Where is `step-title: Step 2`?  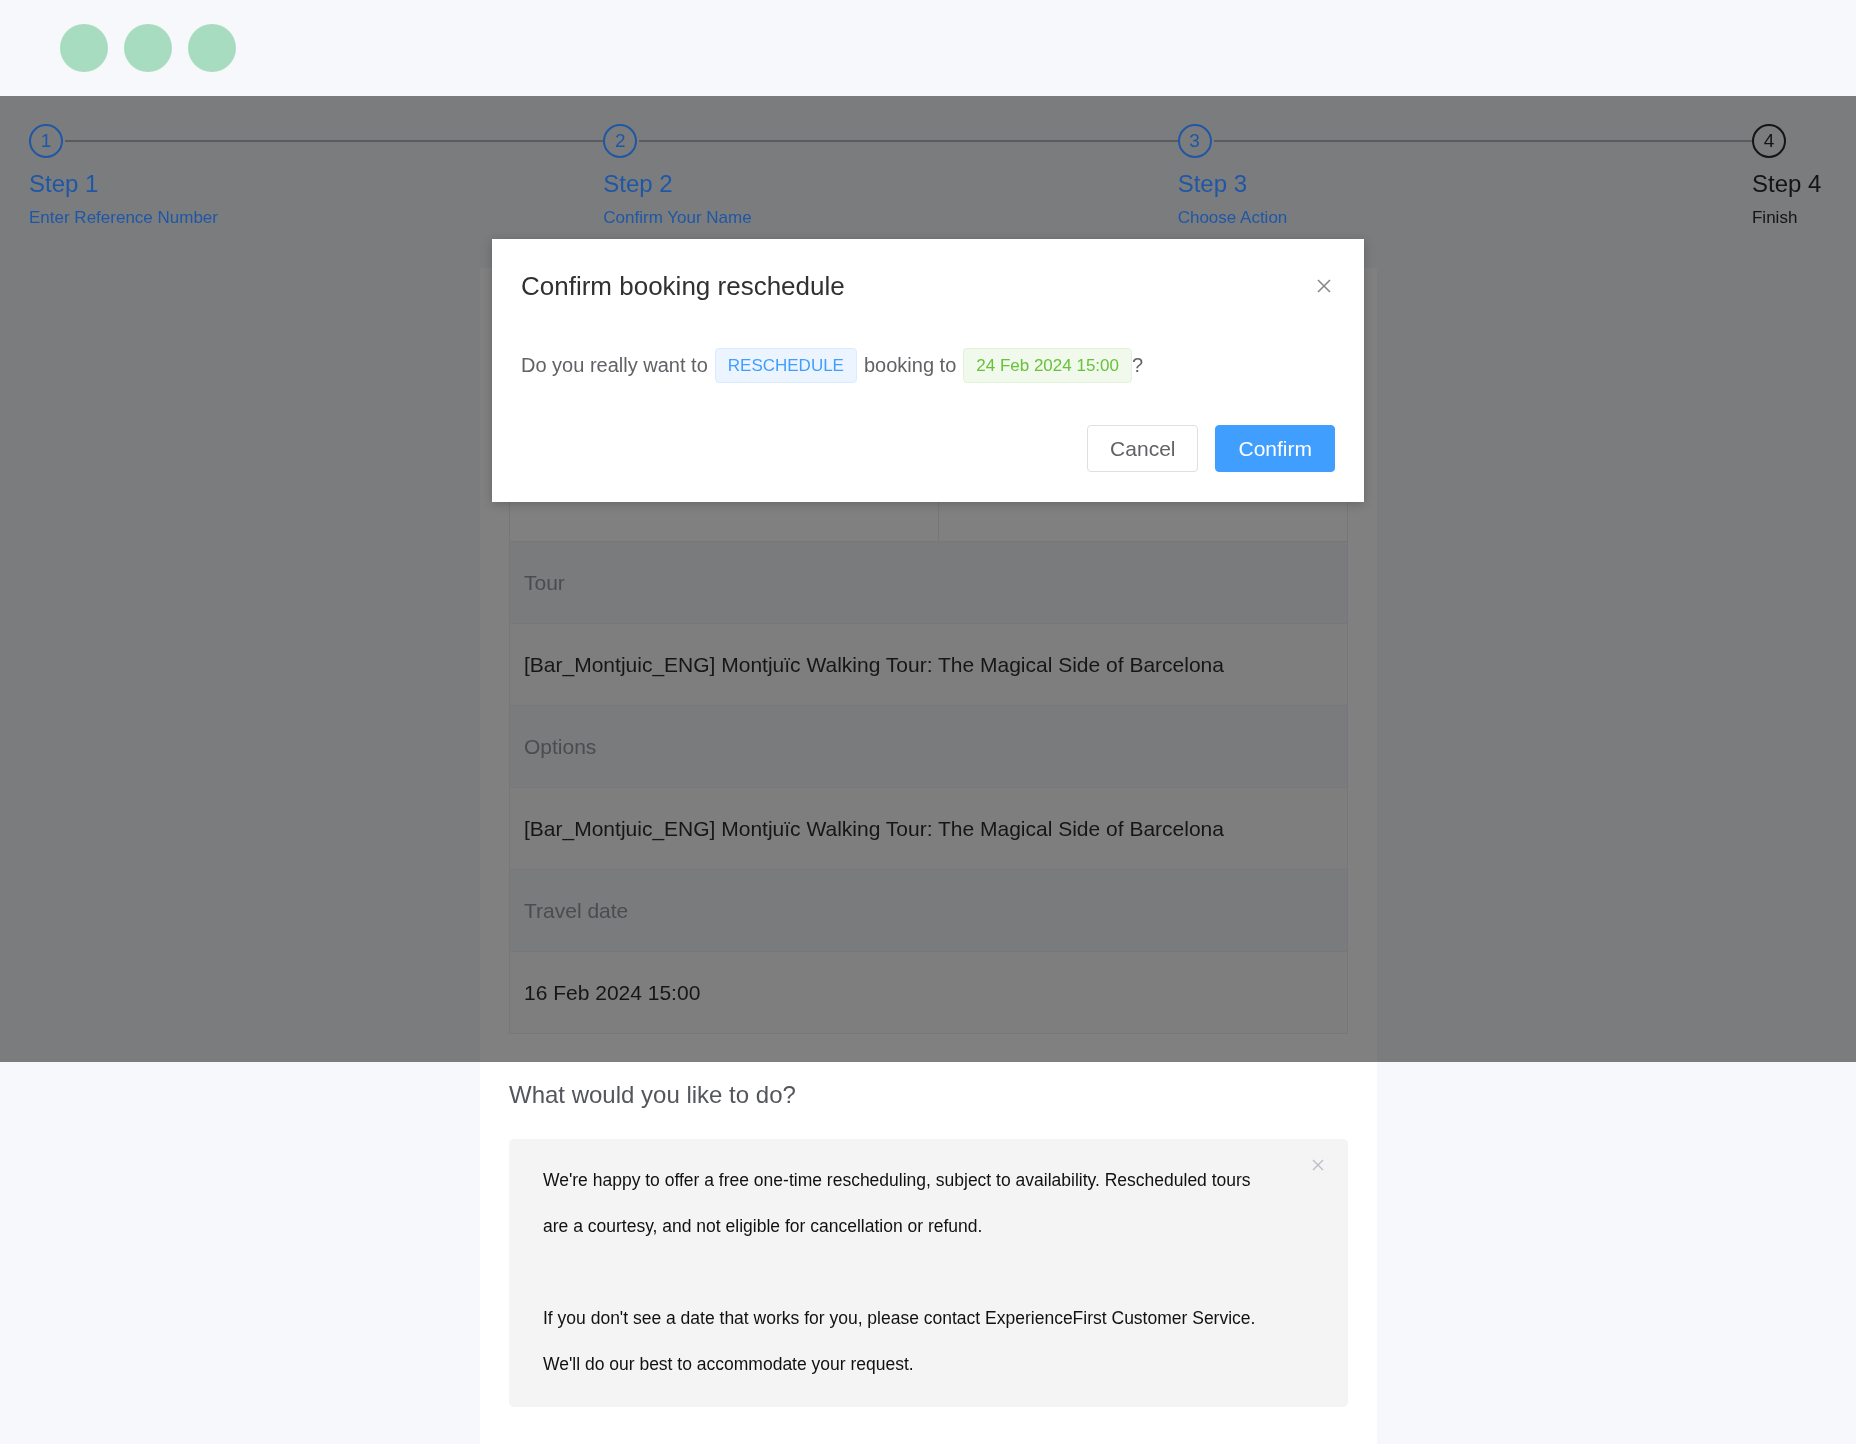
step-title: Step 2 is located at coordinates (638, 184).